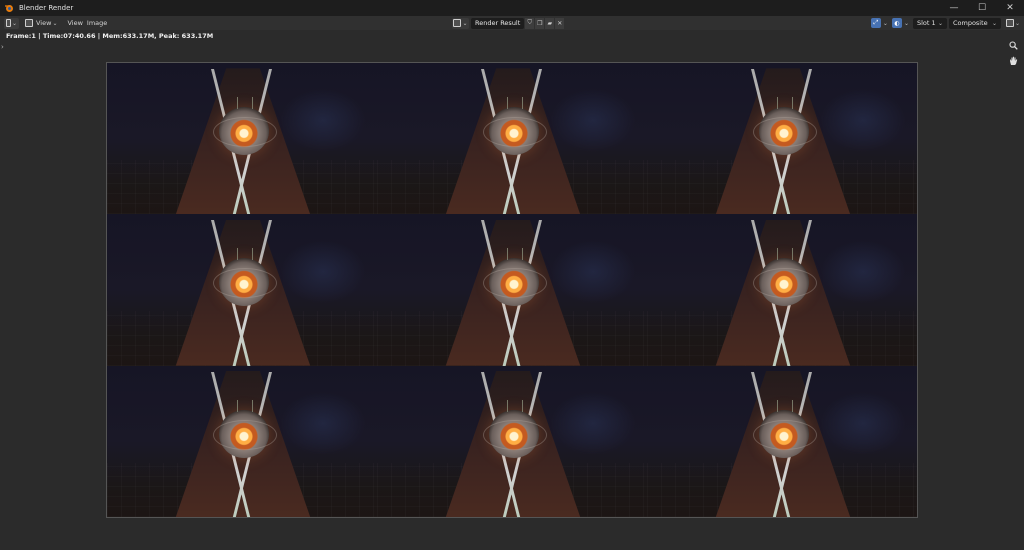 The height and width of the screenshot is (550, 1024). I want to click on render-layer-dropdown: Composite ⌄, so click(974, 23).